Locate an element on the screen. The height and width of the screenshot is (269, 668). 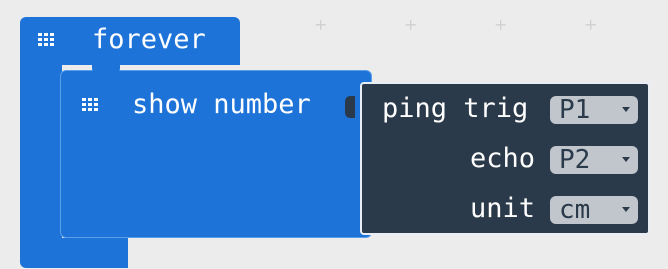
echo-label: echo is located at coordinates (503, 158).